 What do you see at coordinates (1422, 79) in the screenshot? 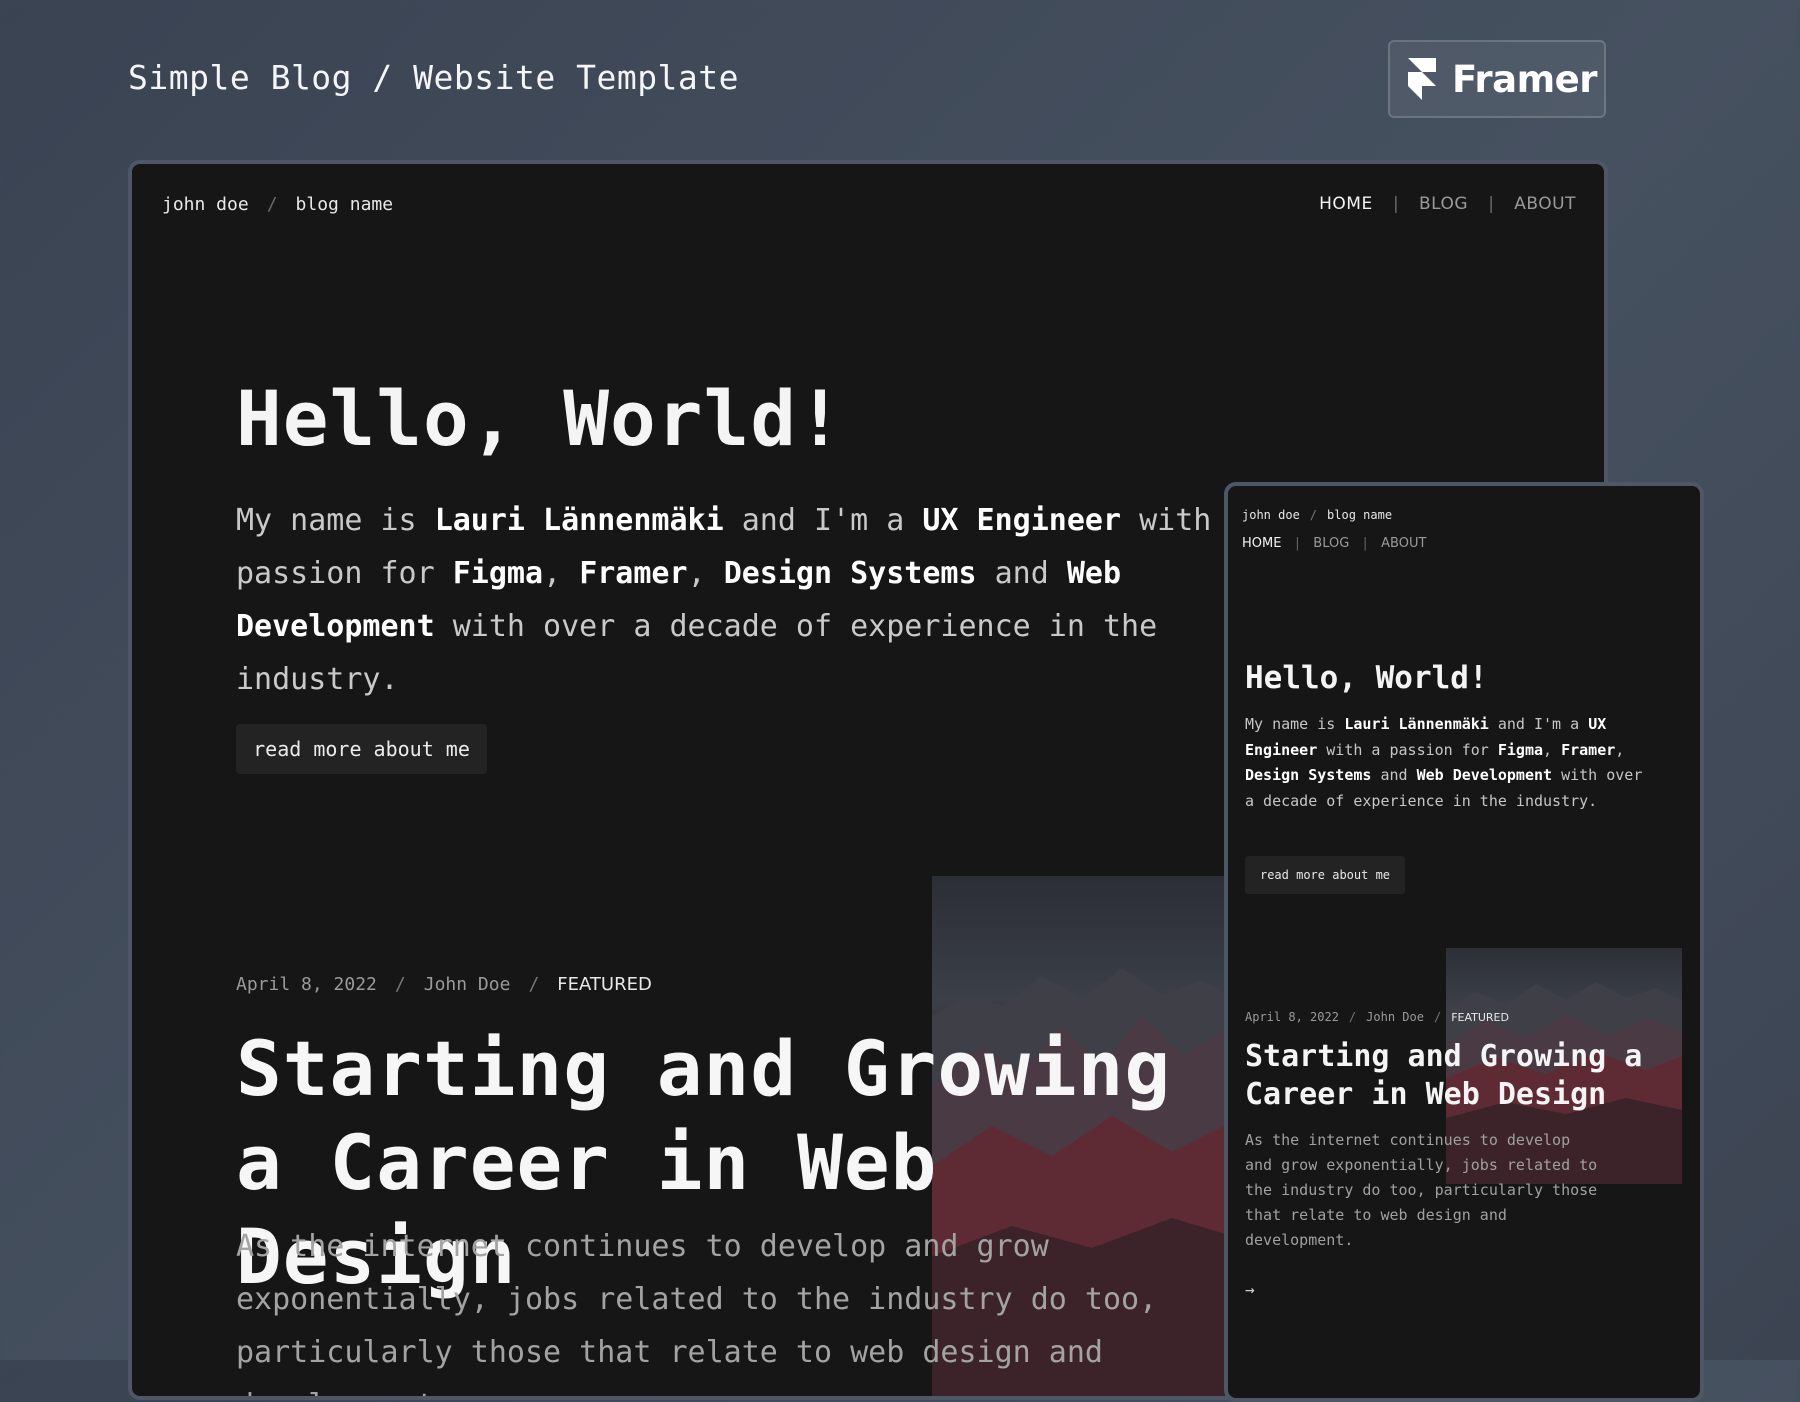
I see `framer-logo-icon` at bounding box center [1422, 79].